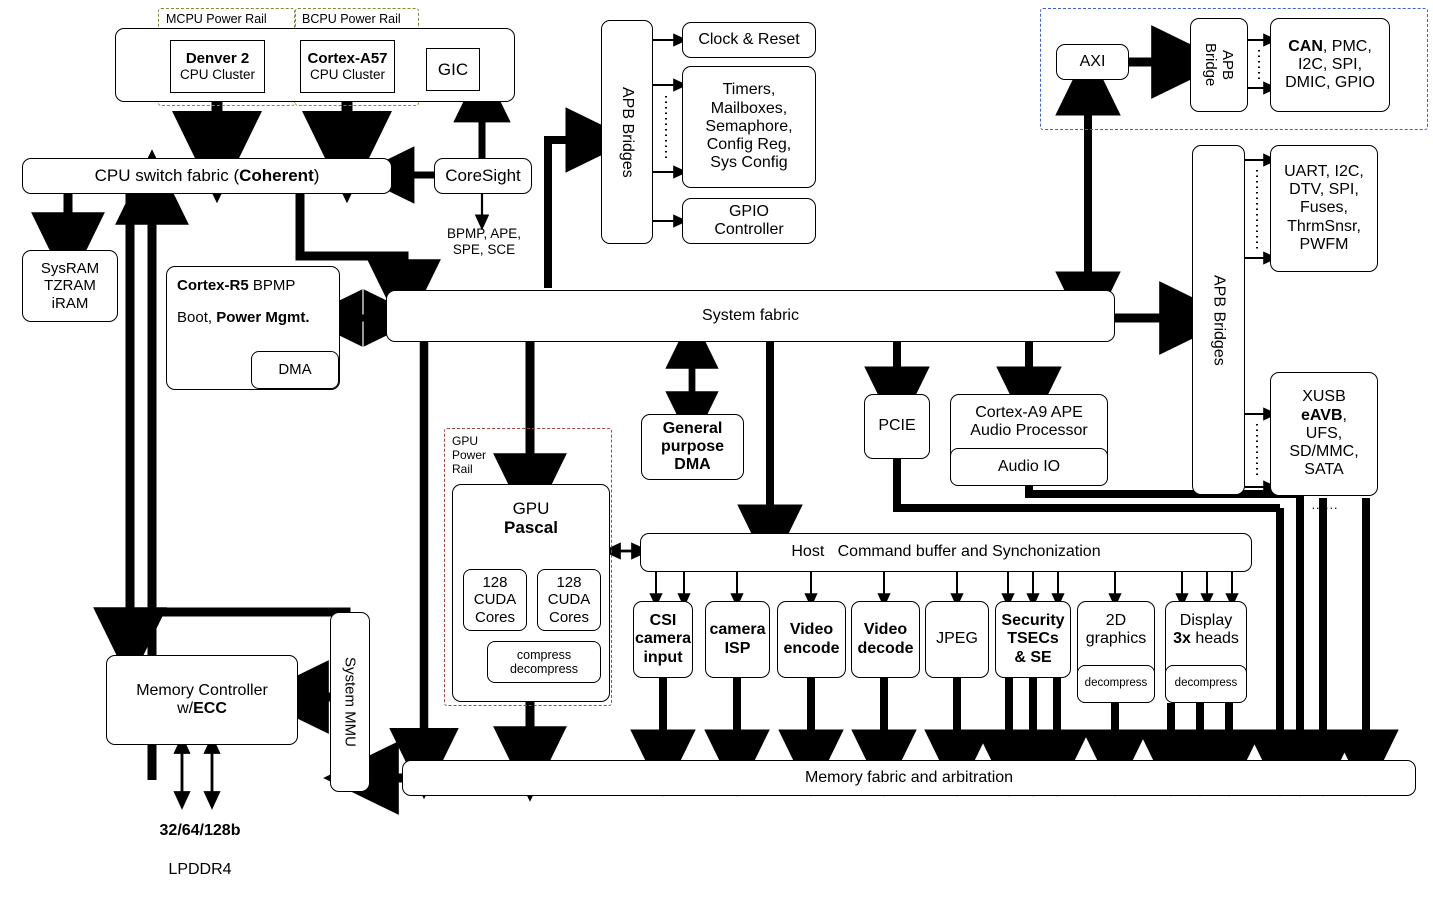 Image resolution: width=1433 pixels, height=898 pixels. I want to click on clock-and-reset-block: Clock & Reset, so click(749, 40).